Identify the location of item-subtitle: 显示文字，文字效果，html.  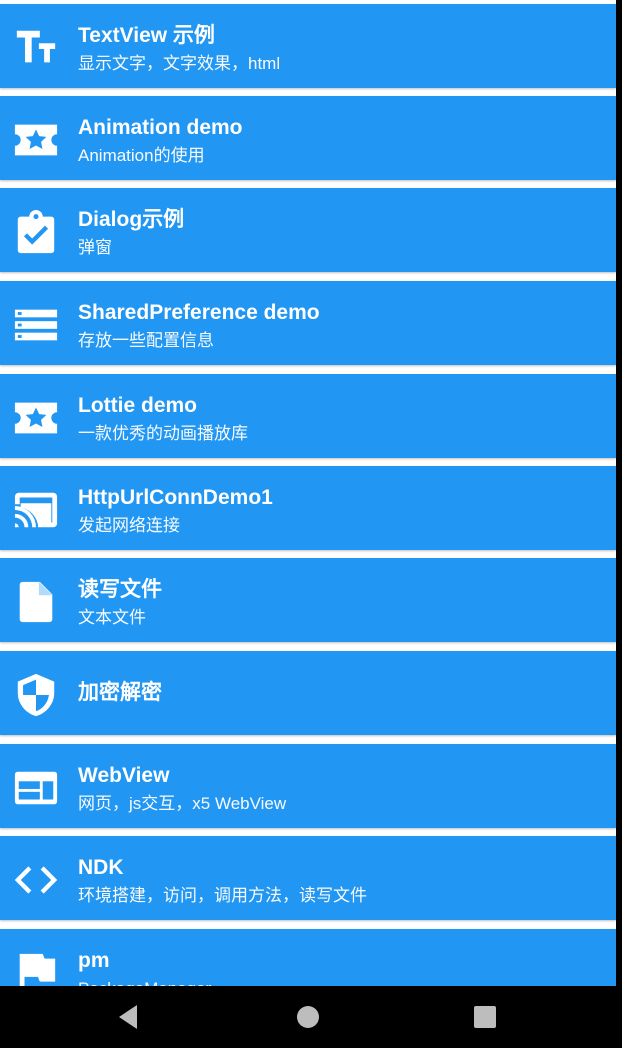
(179, 63).